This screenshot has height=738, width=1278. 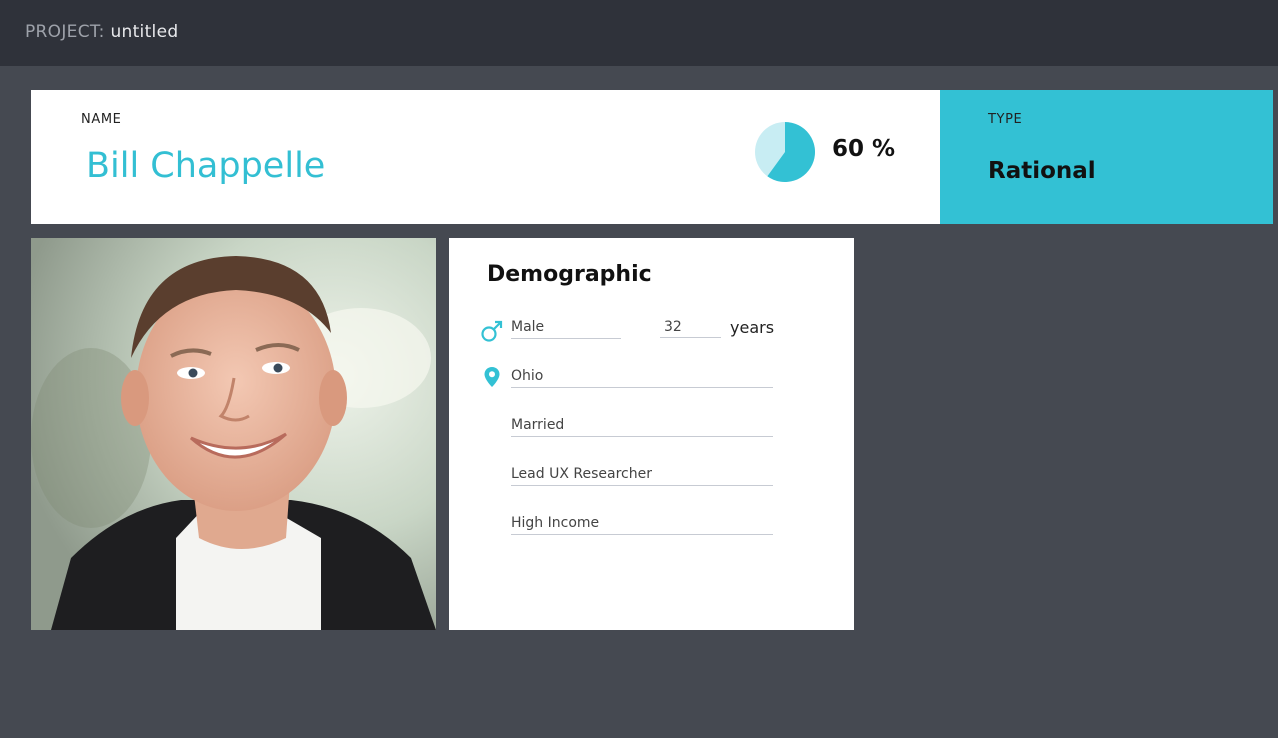 What do you see at coordinates (144, 32) in the screenshot?
I see `project-name: untitled` at bounding box center [144, 32].